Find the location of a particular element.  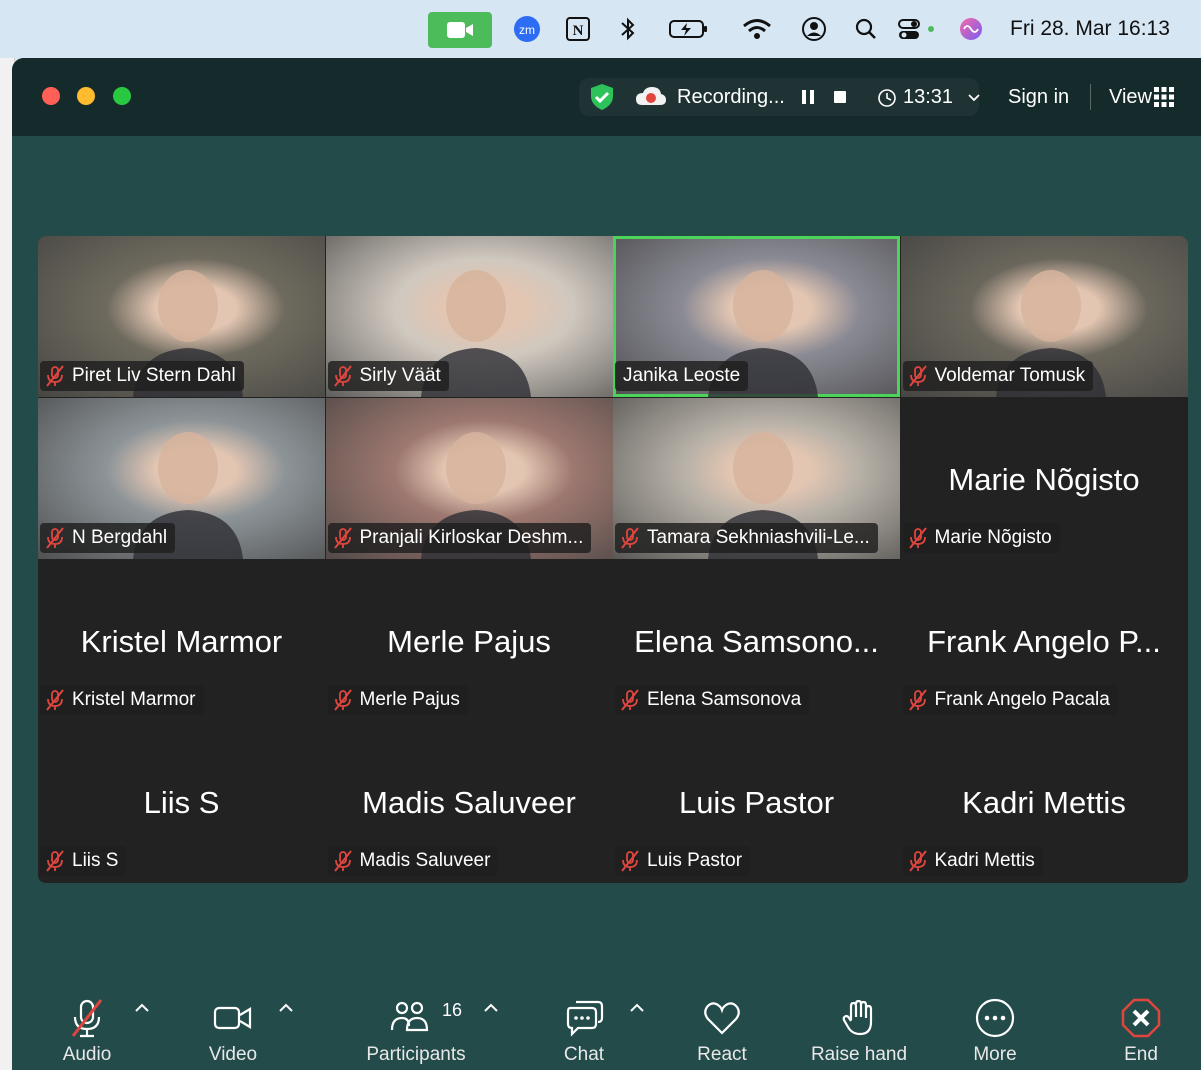

participant-name-label: Kadri Mettis is located at coordinates (972, 861).